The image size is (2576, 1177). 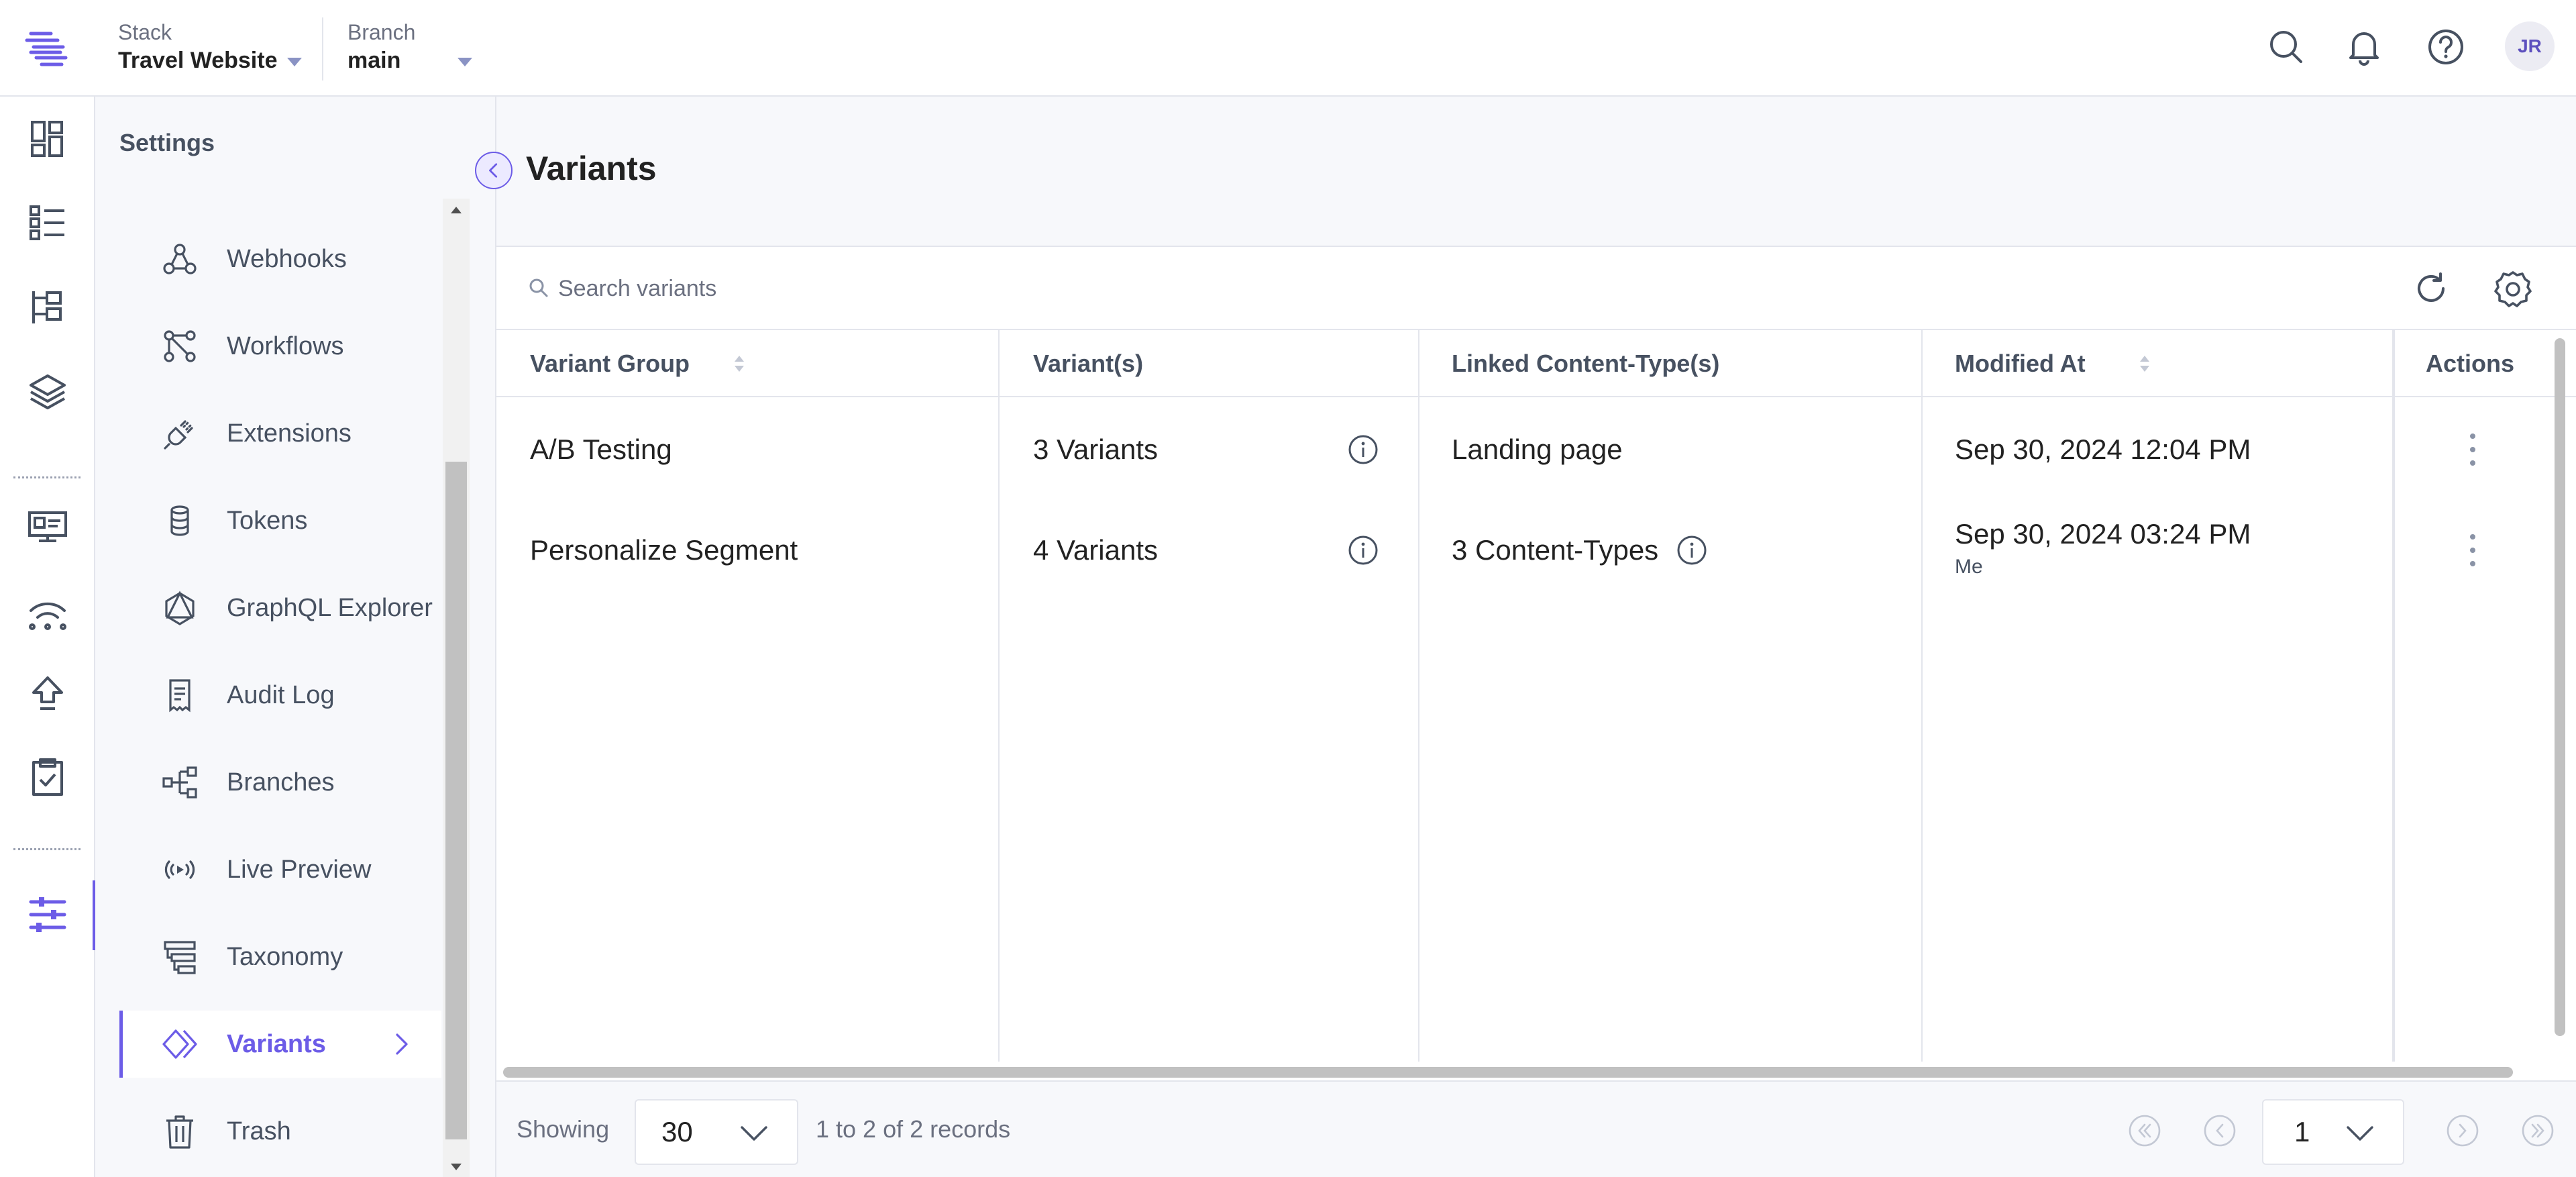 I want to click on last-page-icon, so click(x=2538, y=1130).